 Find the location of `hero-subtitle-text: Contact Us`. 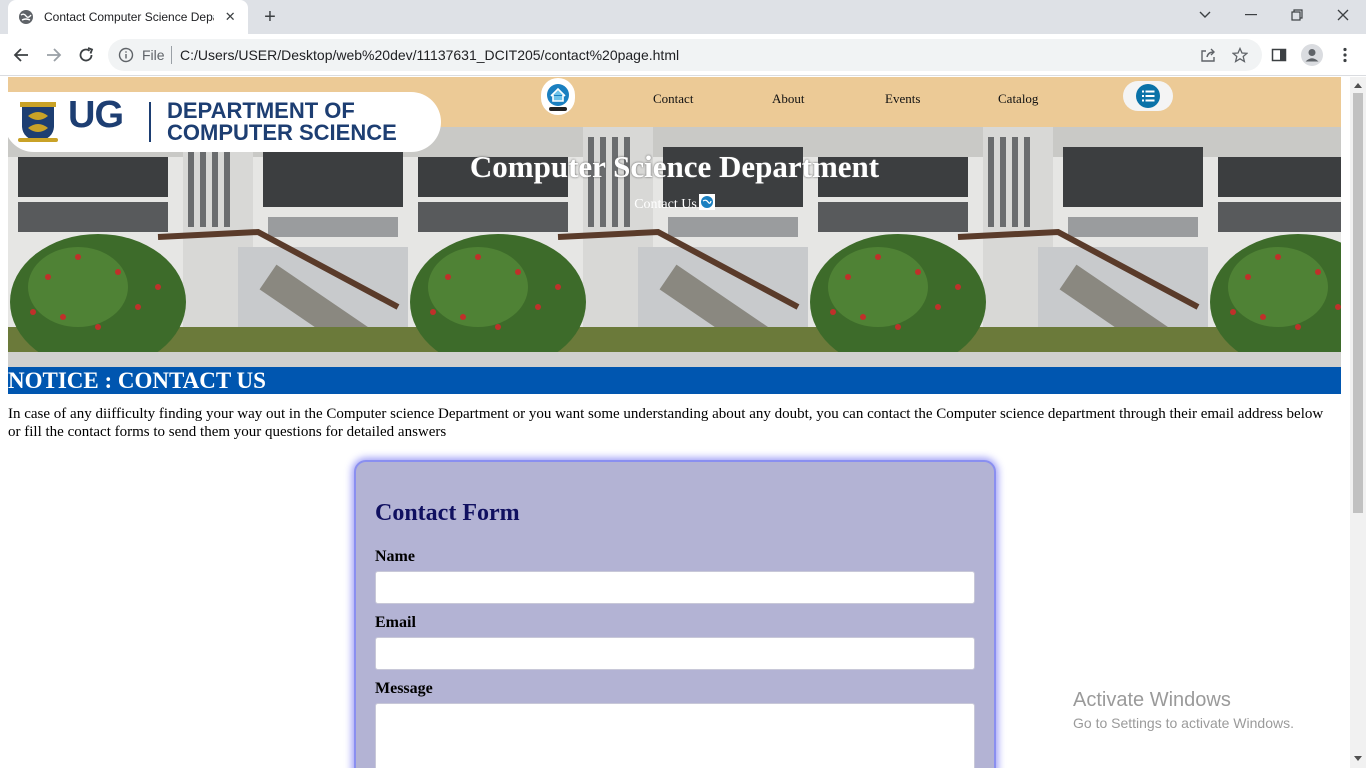

hero-subtitle-text: Contact Us is located at coordinates (665, 204).